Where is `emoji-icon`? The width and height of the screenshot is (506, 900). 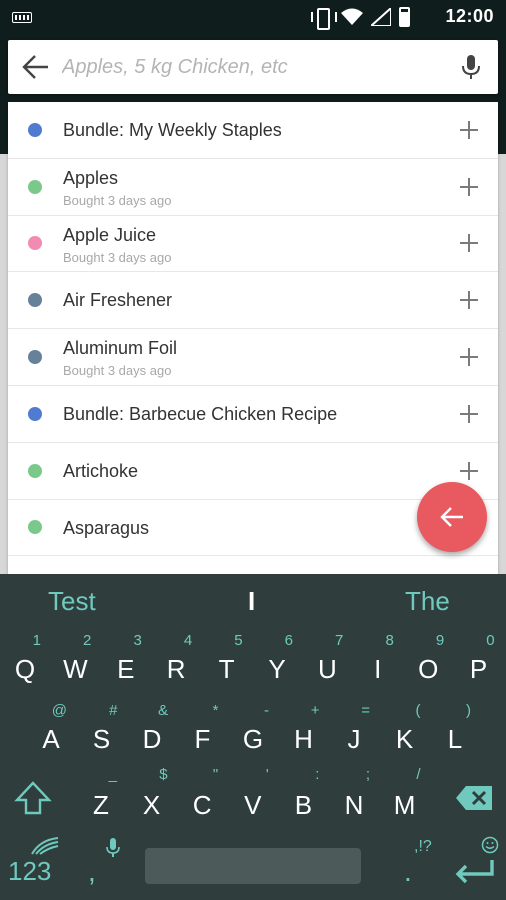
emoji-icon is located at coordinates (490, 845).